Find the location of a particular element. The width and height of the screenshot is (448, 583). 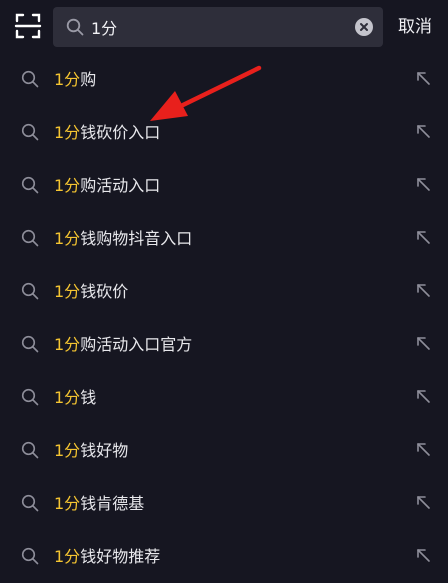

suggestion-rest: 钱肯德基 is located at coordinates (112, 503).